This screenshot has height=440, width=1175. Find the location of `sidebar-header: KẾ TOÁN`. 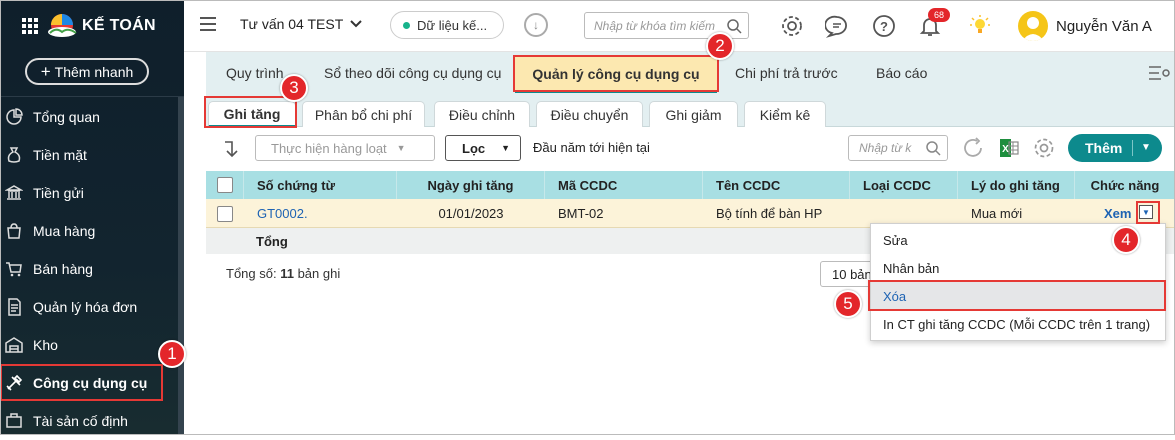

sidebar-header: KẾ TOÁN is located at coordinates (92, 26).